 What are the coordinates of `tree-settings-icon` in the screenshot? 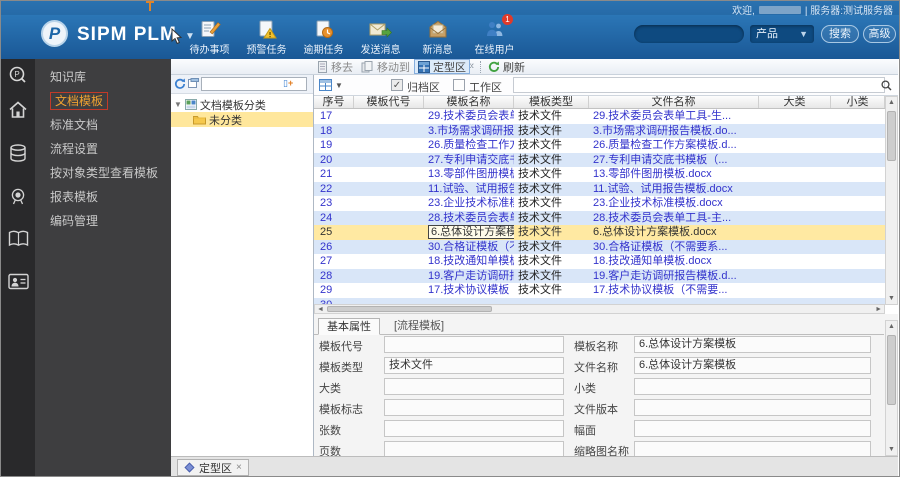 It's located at (193, 83).